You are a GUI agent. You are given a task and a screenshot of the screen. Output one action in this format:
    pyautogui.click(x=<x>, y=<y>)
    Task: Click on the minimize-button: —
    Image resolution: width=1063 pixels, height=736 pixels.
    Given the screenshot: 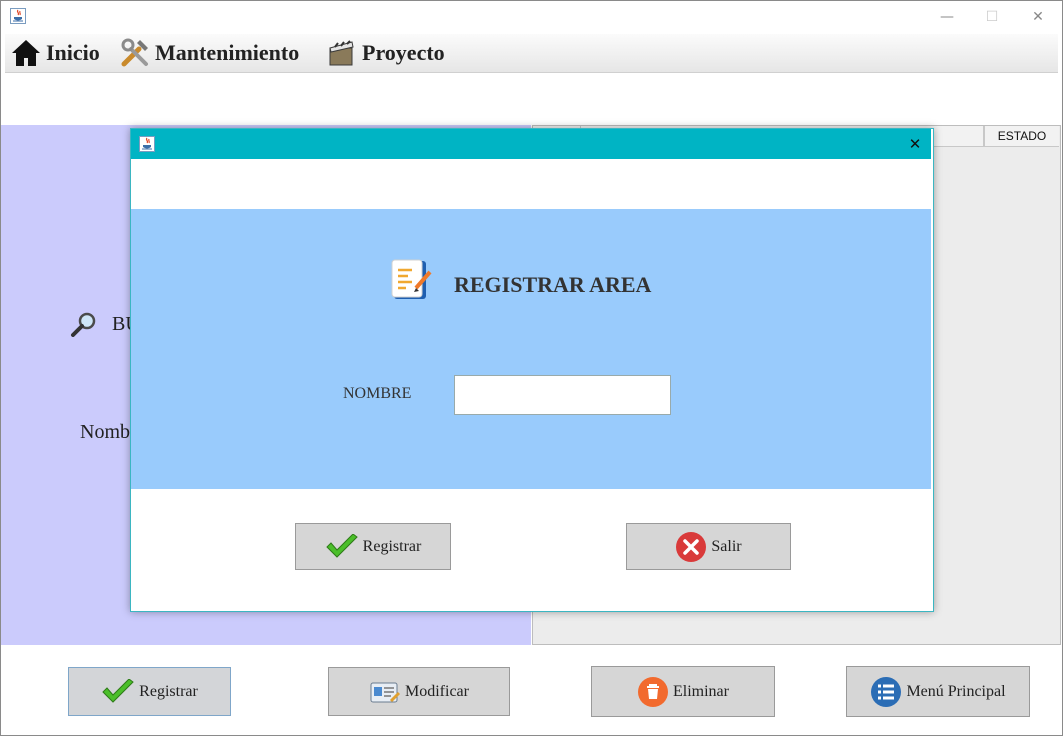 What is the action you would take?
    pyautogui.click(x=947, y=17)
    